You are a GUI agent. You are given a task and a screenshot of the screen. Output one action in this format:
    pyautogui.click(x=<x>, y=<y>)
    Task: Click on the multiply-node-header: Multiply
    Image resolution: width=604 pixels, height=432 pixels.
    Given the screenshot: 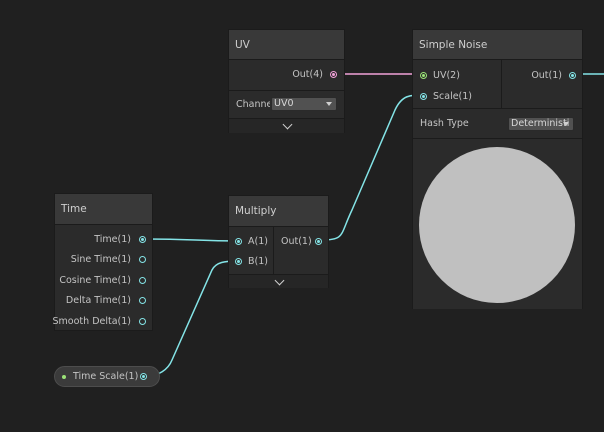 What is the action you would take?
    pyautogui.click(x=278, y=211)
    